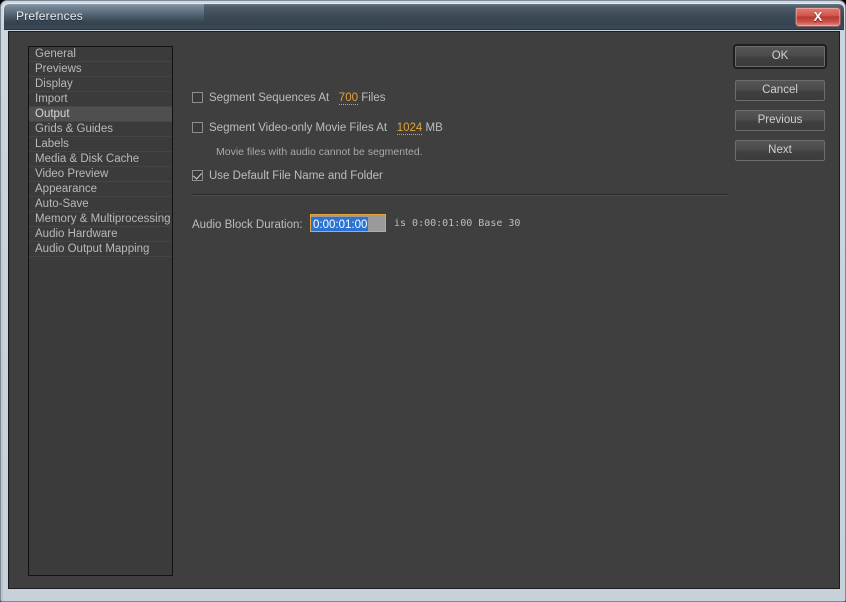  Describe the element at coordinates (197, 175) in the screenshot. I see `use-default-file-name-checkbox` at that location.